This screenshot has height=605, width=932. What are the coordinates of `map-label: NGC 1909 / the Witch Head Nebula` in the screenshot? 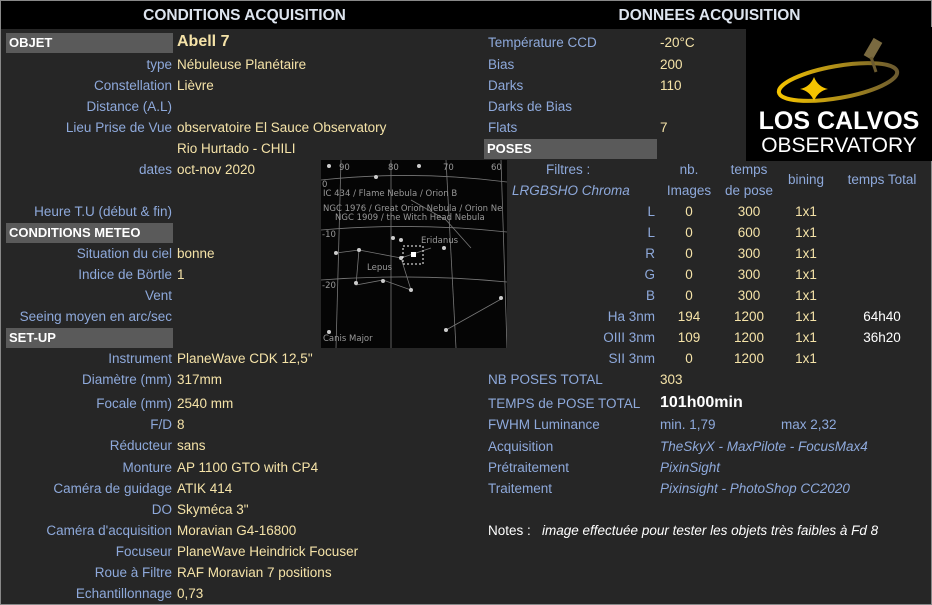 It's located at (410, 218).